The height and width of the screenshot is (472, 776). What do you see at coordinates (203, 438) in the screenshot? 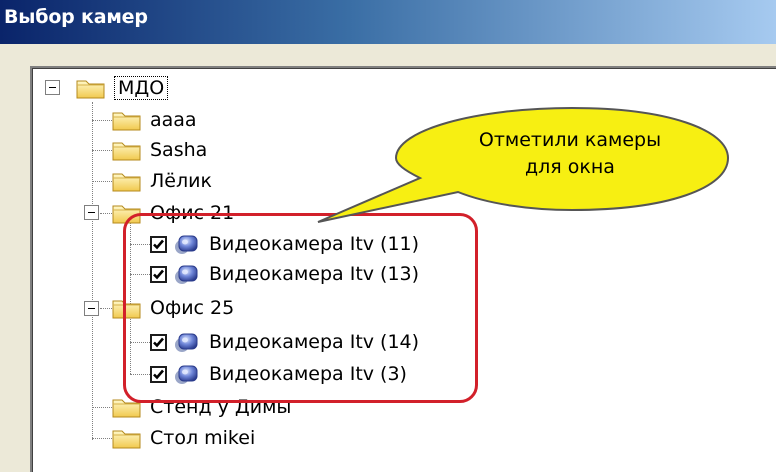
I see `tree-node-label: Стол mikei` at bounding box center [203, 438].